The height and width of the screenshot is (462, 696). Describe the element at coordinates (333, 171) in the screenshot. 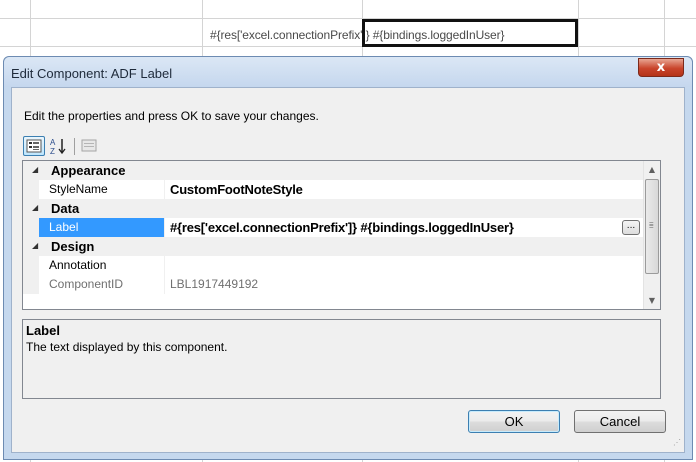

I see `category-appearance: ◢ Appearance` at that location.